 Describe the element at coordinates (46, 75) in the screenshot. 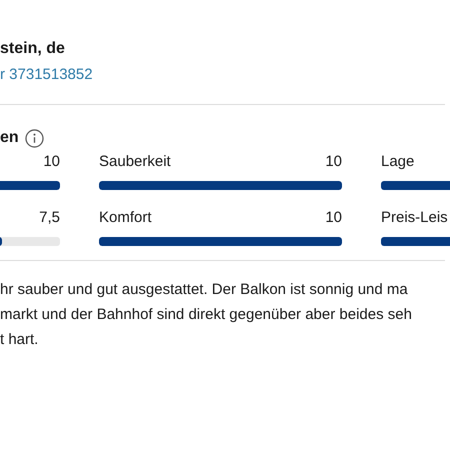

I see `phone-link: r 3731513852` at that location.